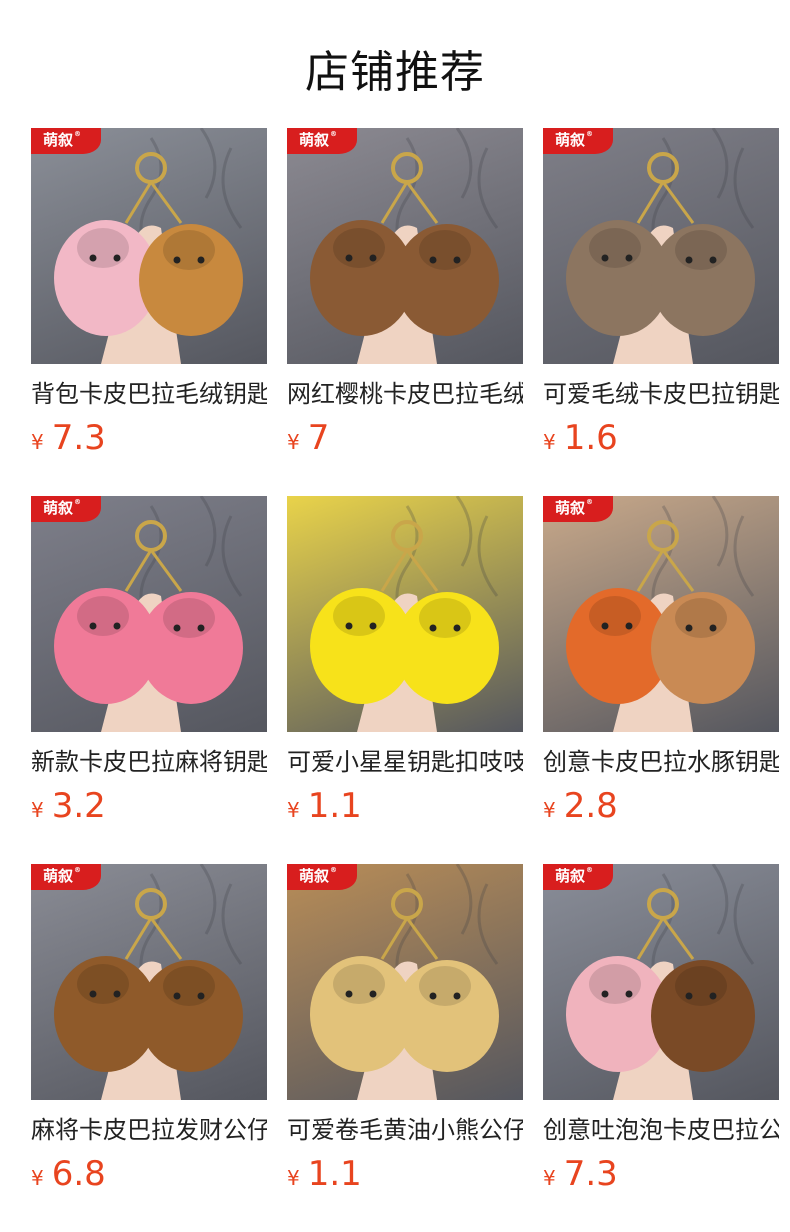 The image size is (790, 1232). What do you see at coordinates (590, 806) in the screenshot?
I see `price-value: 2.8` at bounding box center [590, 806].